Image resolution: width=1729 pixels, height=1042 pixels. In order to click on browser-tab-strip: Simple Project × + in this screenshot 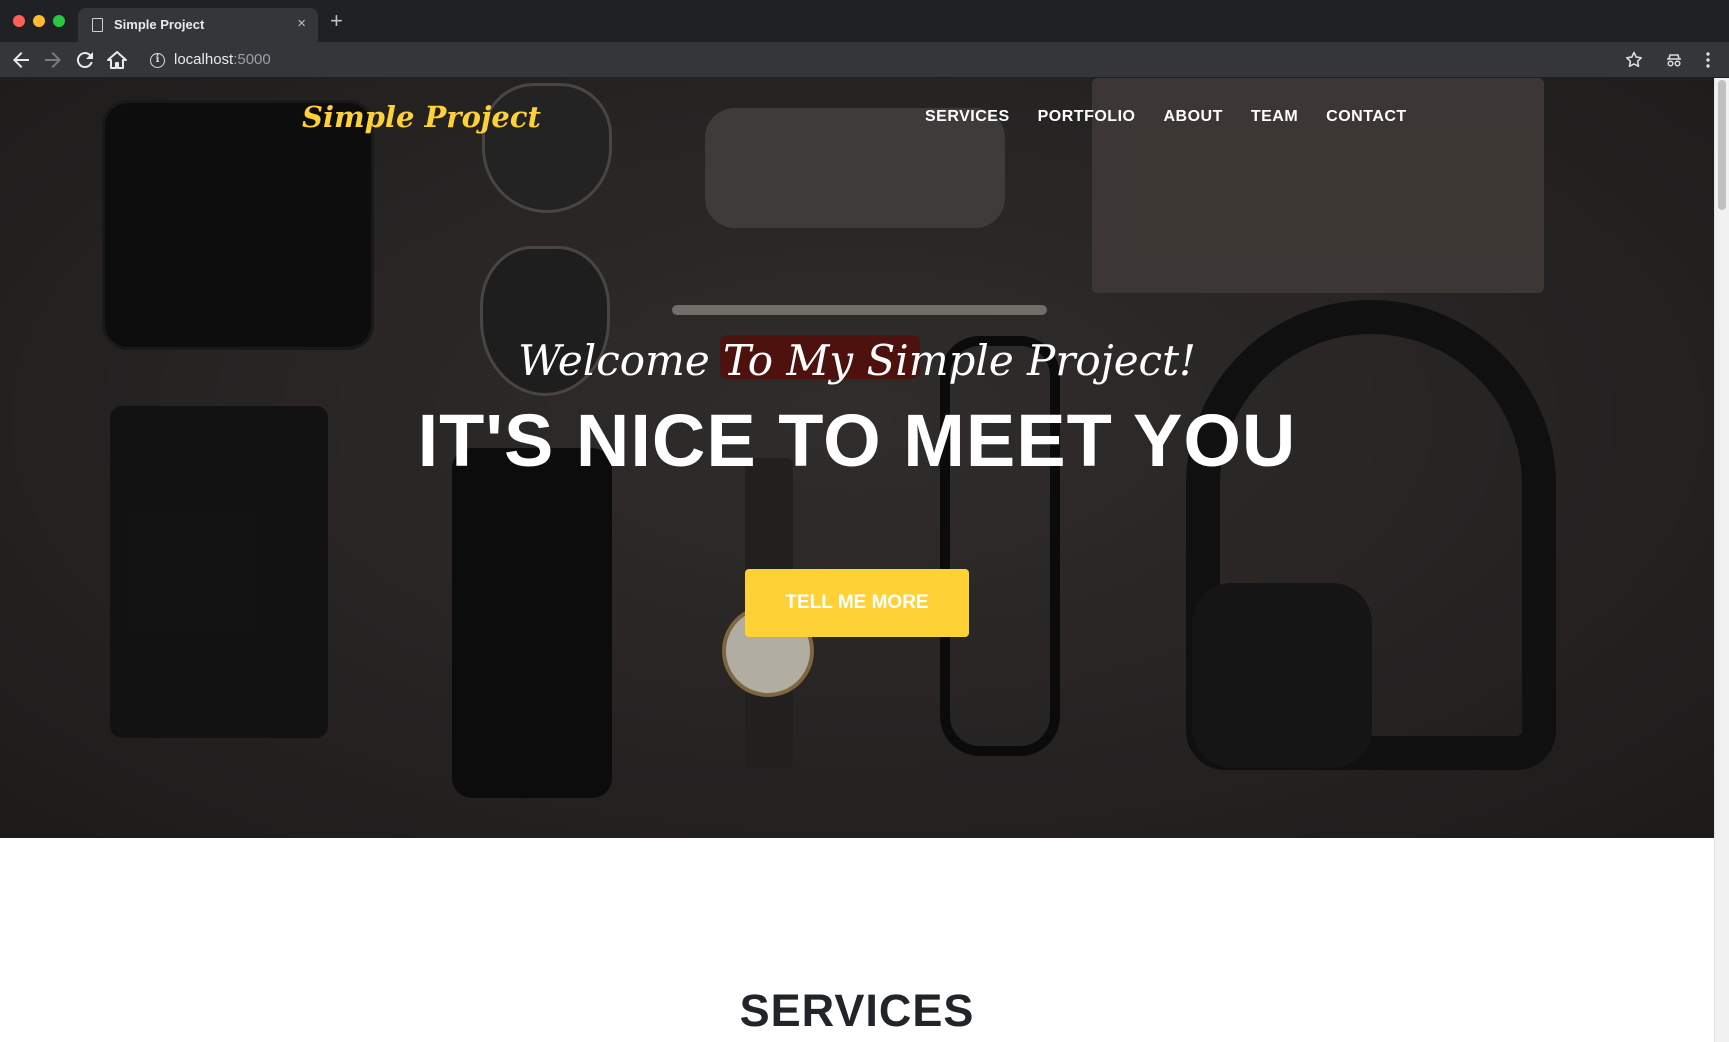, I will do `click(864, 21)`.